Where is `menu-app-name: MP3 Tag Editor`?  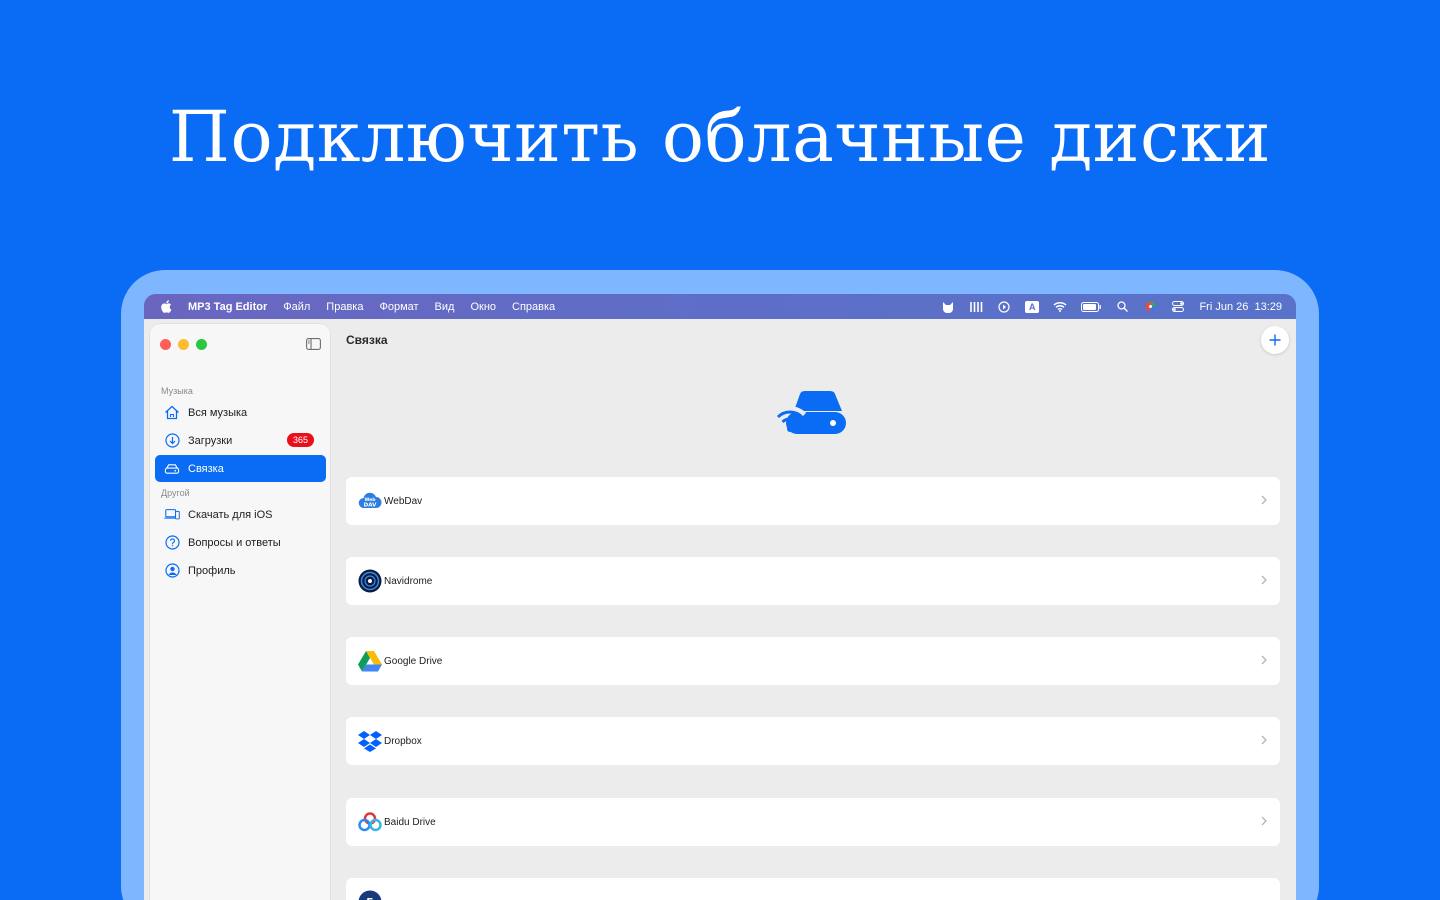 menu-app-name: MP3 Tag Editor is located at coordinates (227, 307).